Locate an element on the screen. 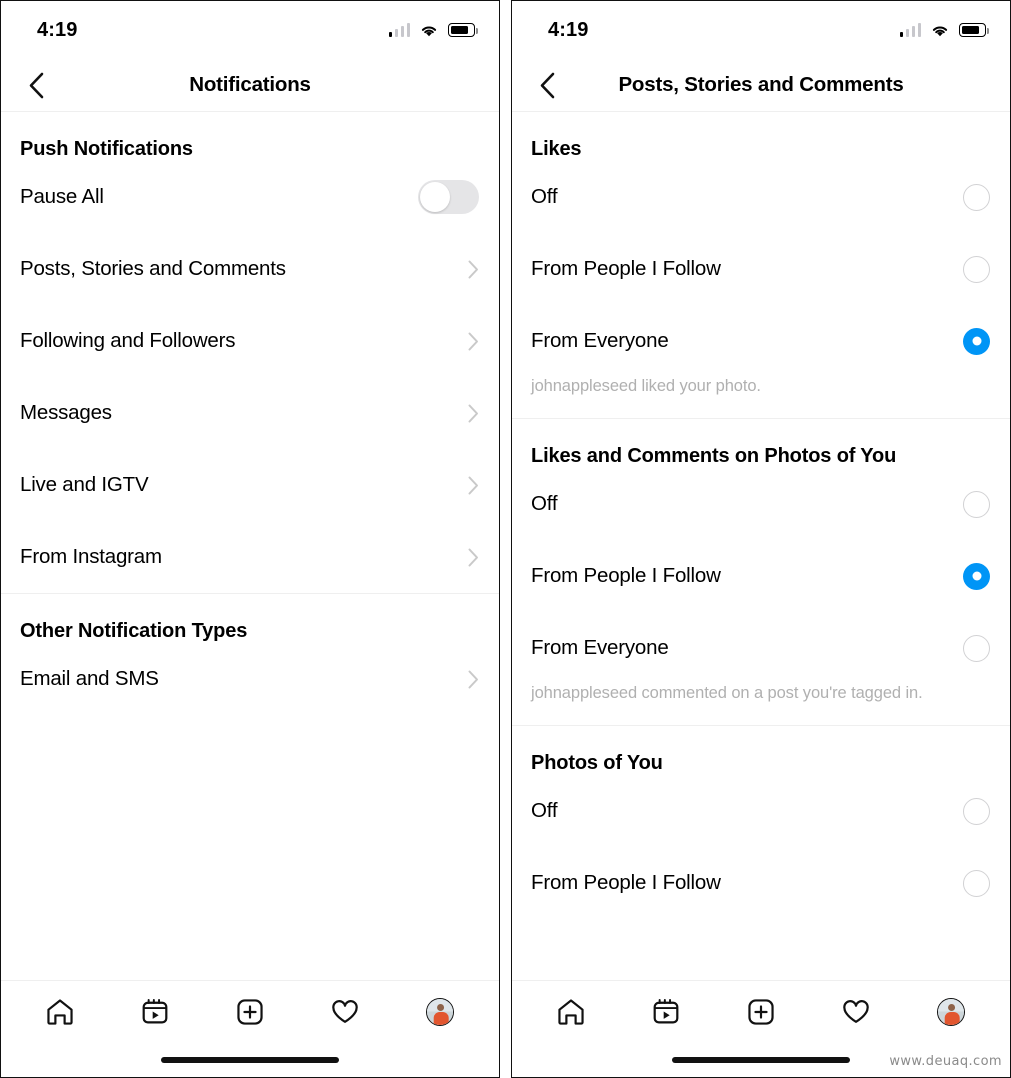 The width and height of the screenshot is (1011, 1078). home-indicator-area is located at coordinates (250, 1060).